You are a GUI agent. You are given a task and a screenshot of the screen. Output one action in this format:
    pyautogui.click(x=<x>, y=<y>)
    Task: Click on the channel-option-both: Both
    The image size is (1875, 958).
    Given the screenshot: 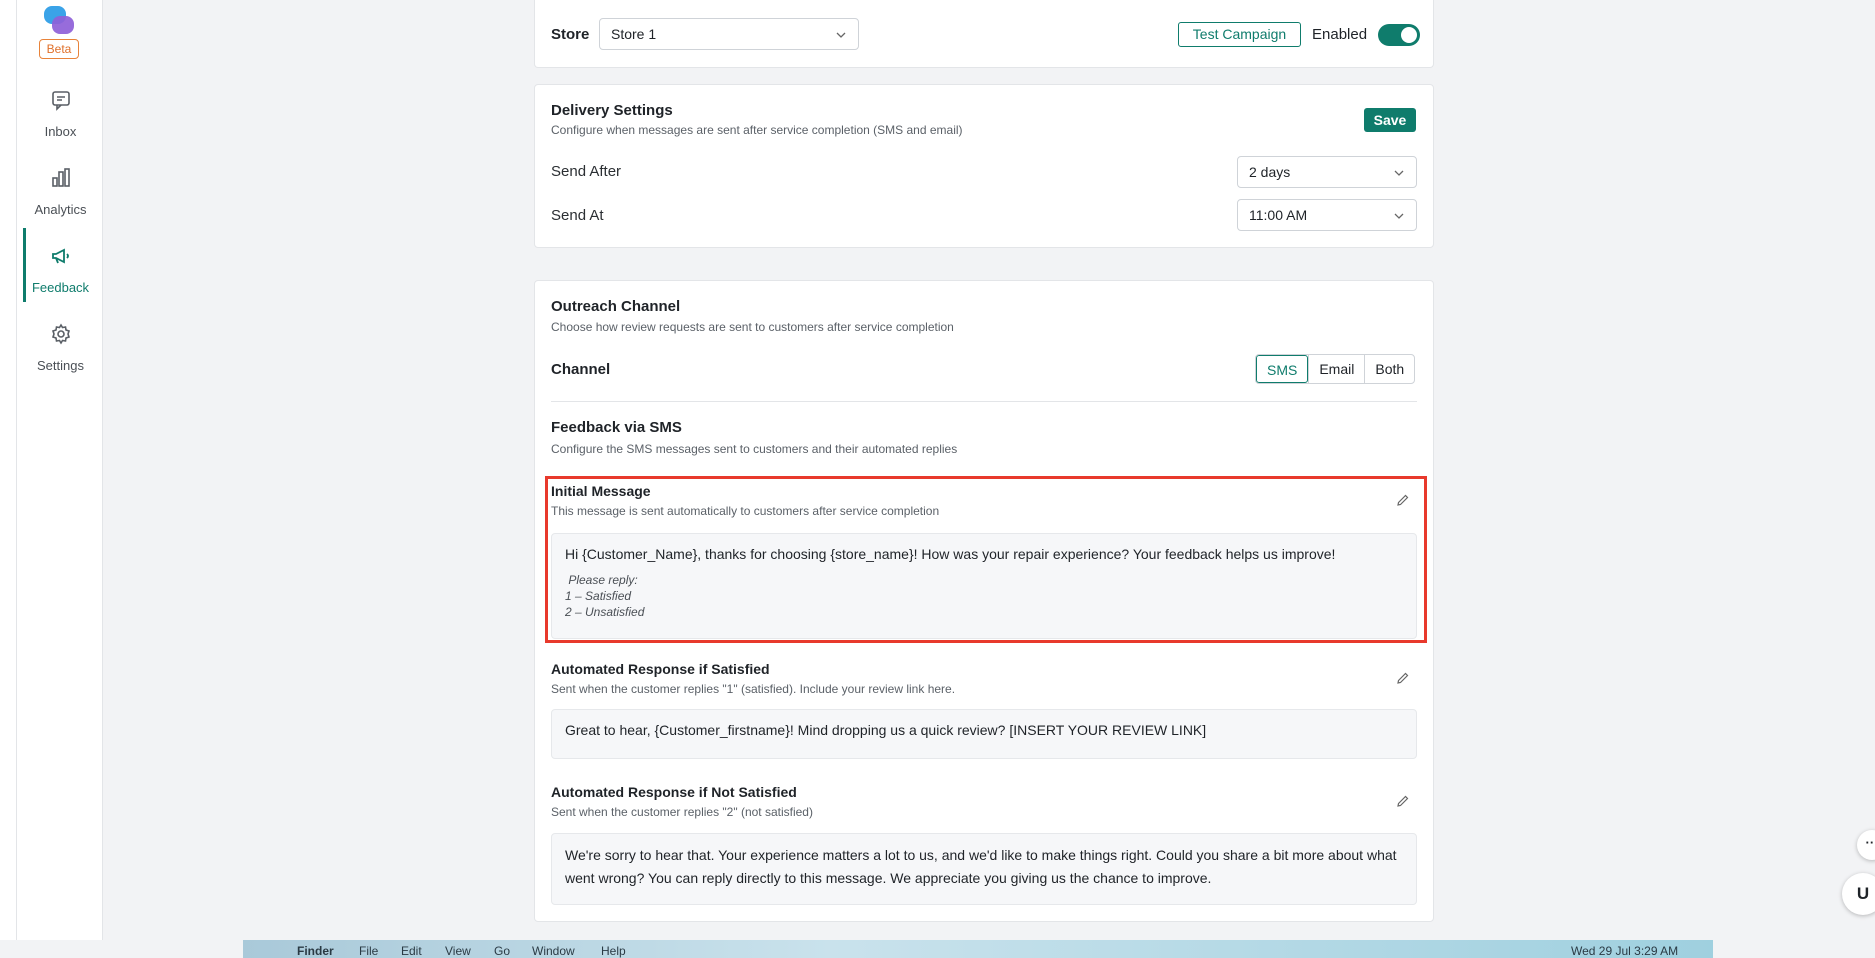 What is the action you would take?
    pyautogui.click(x=1389, y=369)
    